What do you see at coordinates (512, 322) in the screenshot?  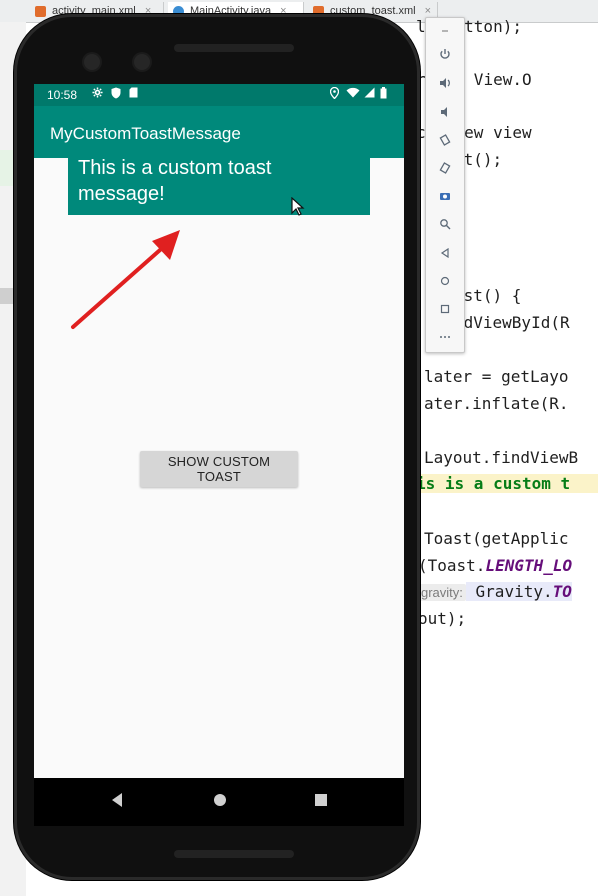 I see `code-line: ndViewById(R` at bounding box center [512, 322].